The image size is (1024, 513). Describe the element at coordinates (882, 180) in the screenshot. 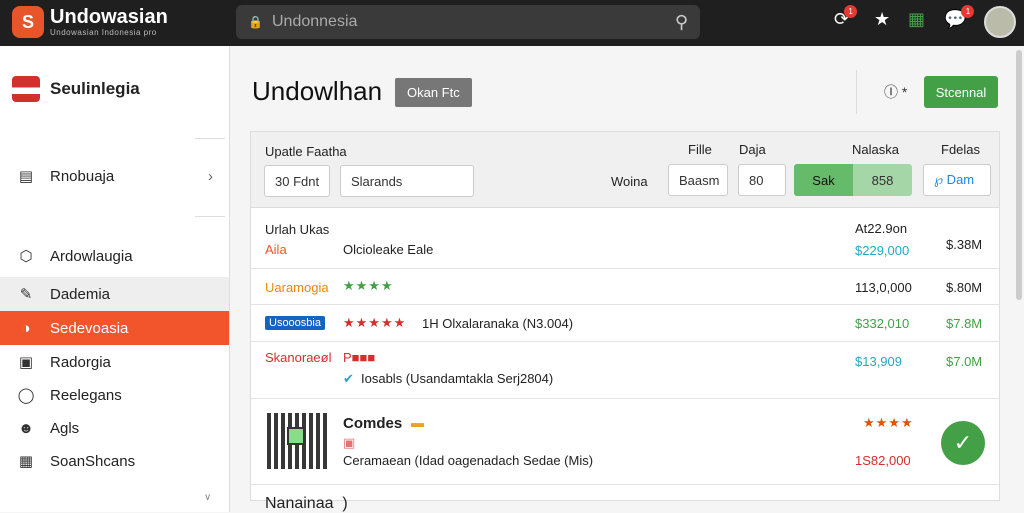

I see `segment-option-b: 858` at that location.